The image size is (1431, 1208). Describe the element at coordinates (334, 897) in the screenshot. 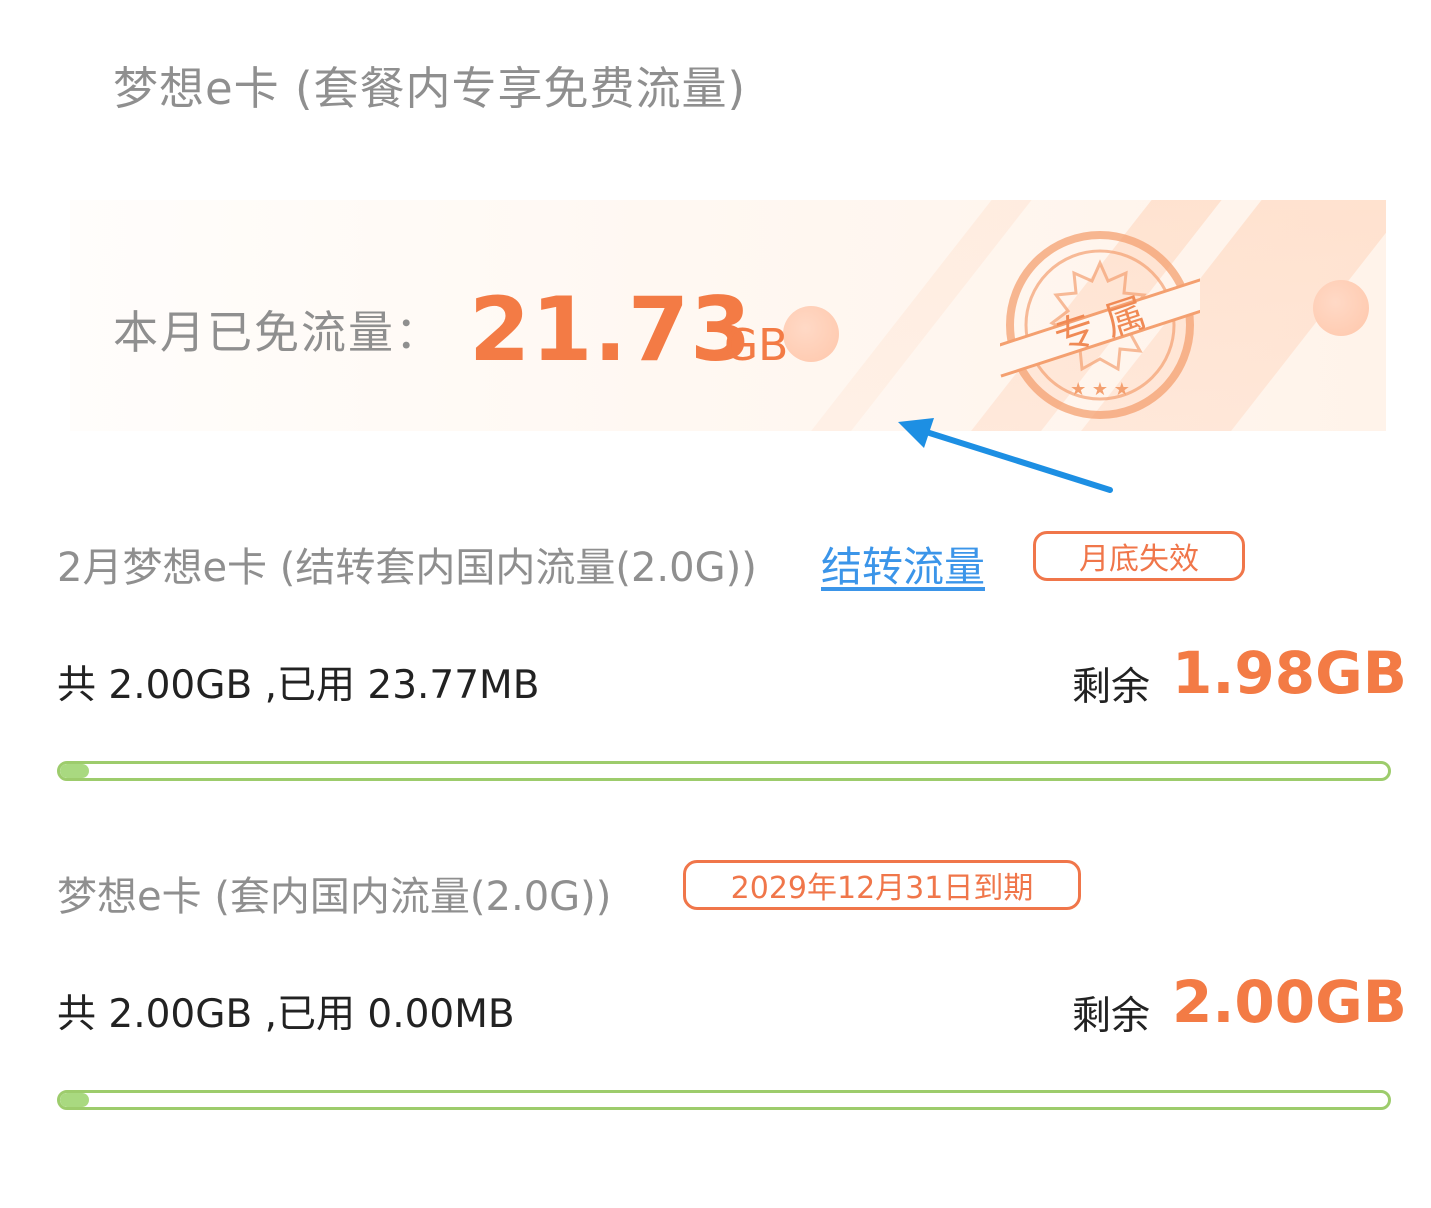

I see `plan-title: 梦想e卡 (套内国内流量(2.0G))` at that location.